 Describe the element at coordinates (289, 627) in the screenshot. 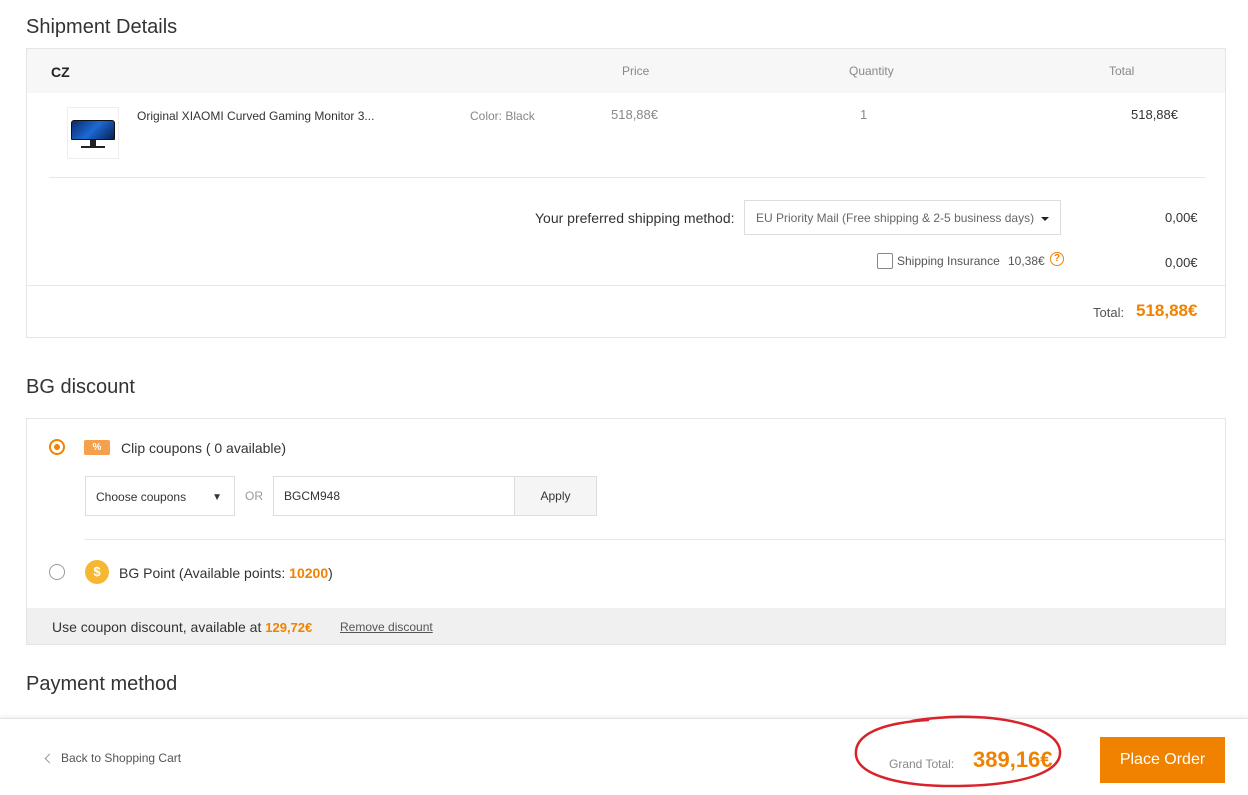

I see `coupon-discount-value: 129,72€` at that location.